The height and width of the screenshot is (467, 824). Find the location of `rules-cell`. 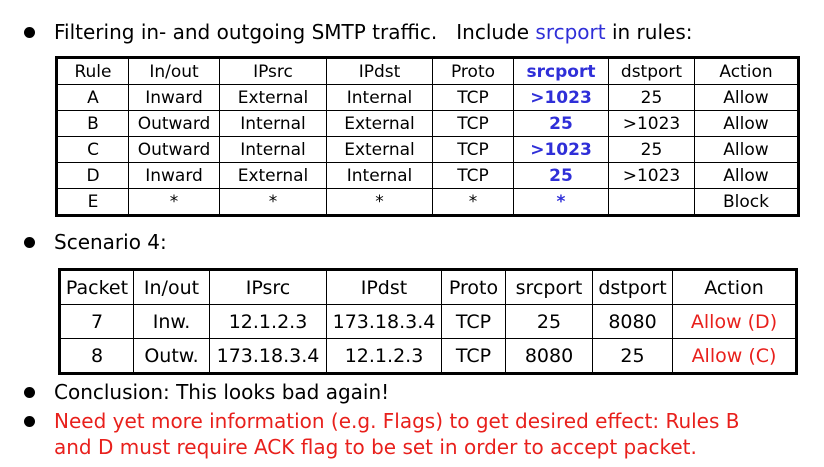

rules-cell is located at coordinates (651, 202).